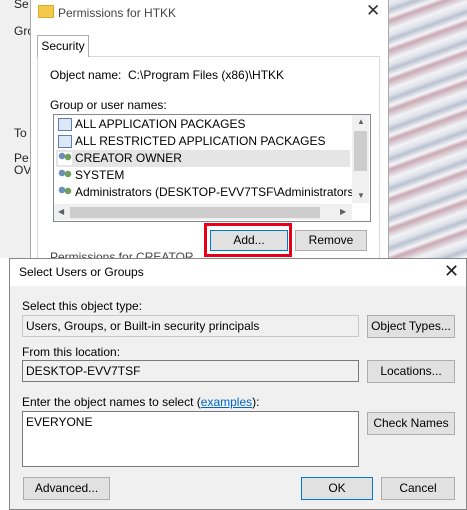 This screenshot has height=510, width=467. What do you see at coordinates (337, 488) in the screenshot?
I see `ok-button: OK` at bounding box center [337, 488].